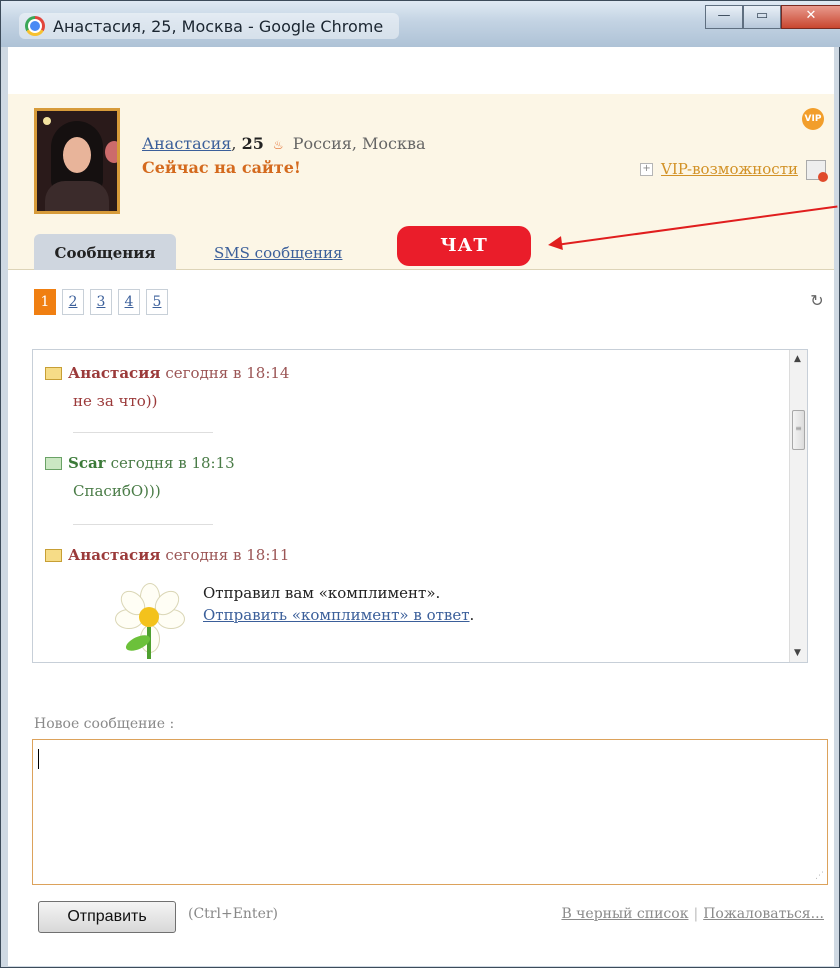  What do you see at coordinates (73, 302) in the screenshot?
I see `page-2-link: 2` at bounding box center [73, 302].